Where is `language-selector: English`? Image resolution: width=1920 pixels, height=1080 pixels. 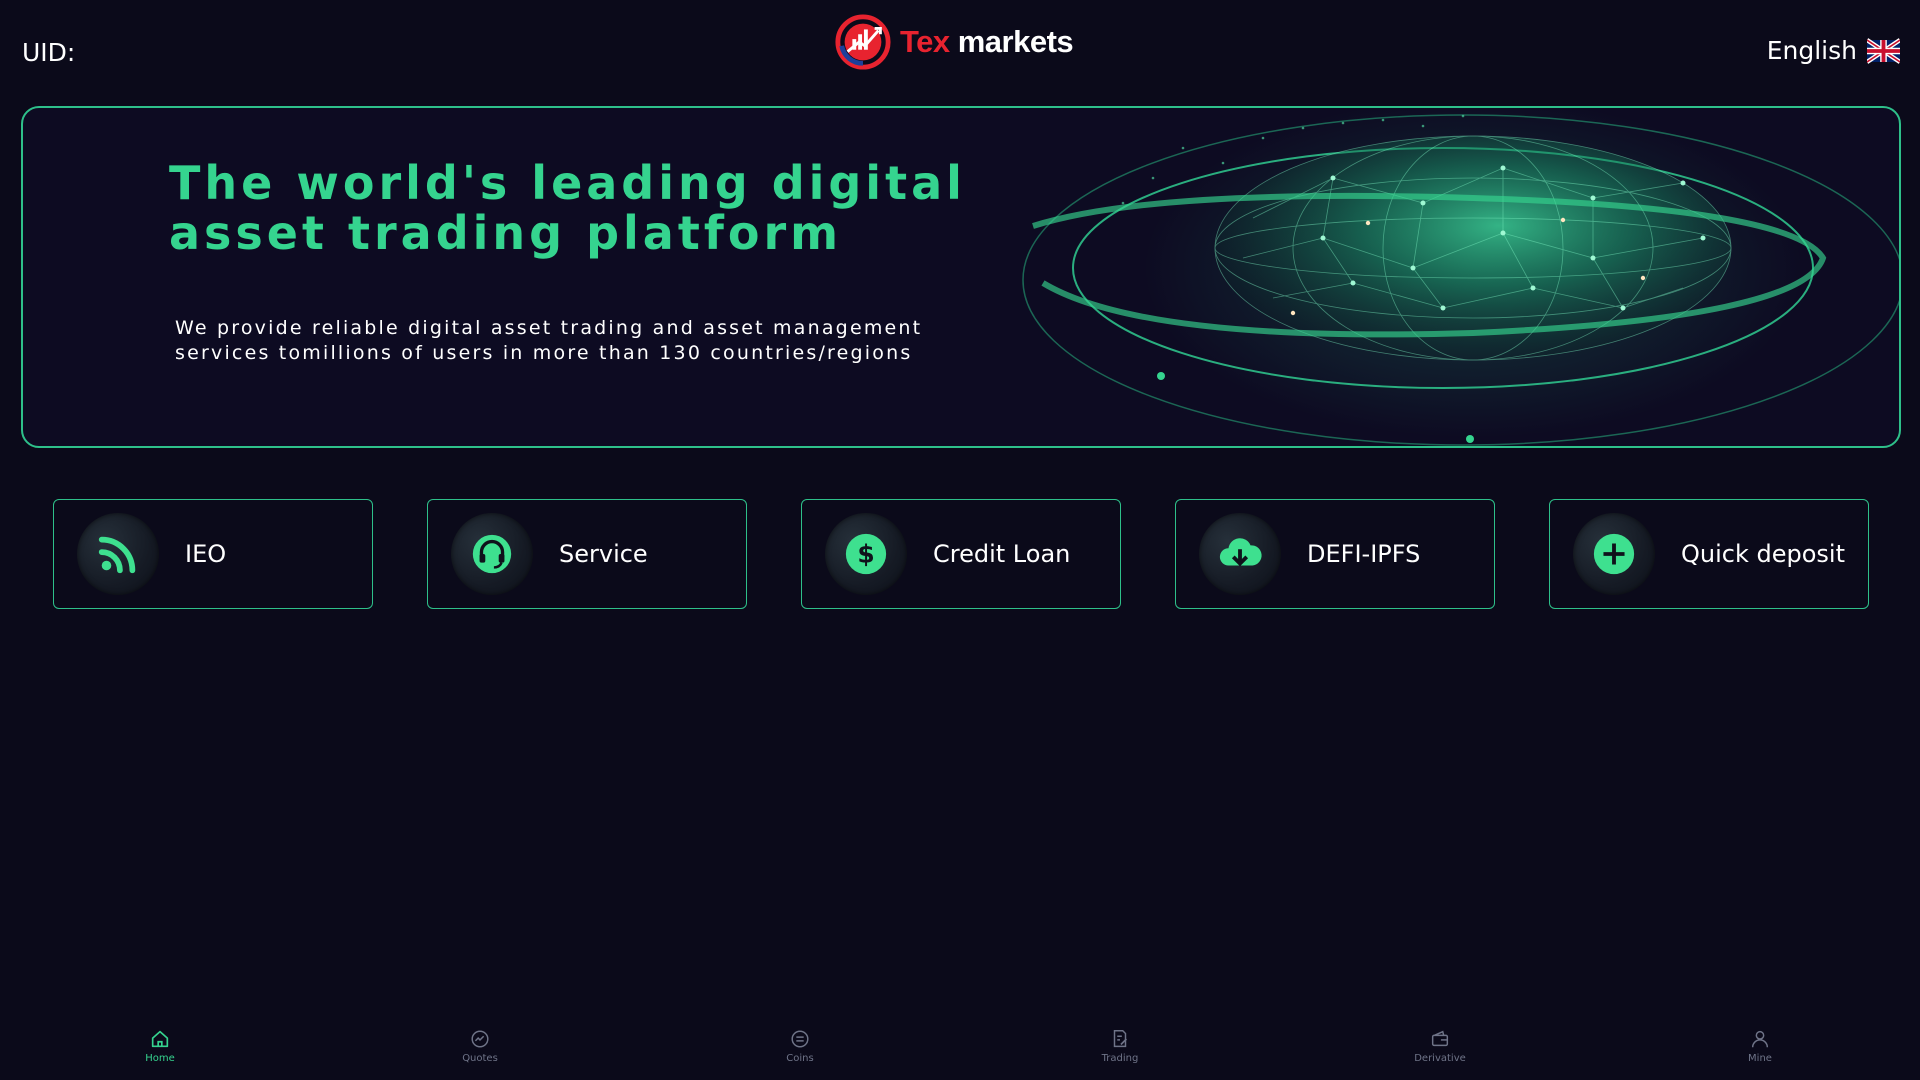
language-selector: English is located at coordinates (1833, 50).